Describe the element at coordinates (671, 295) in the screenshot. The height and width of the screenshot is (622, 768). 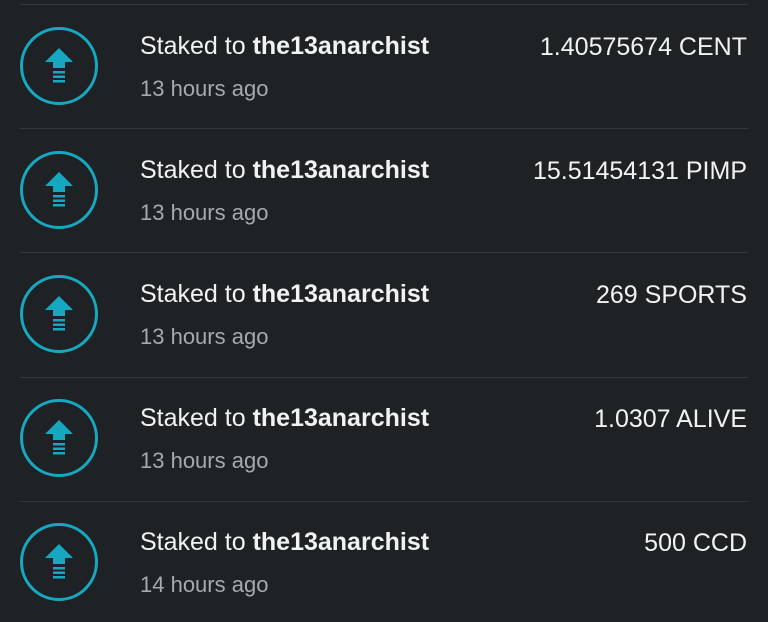
I see `transaction-amount: 269 SPORTS` at that location.